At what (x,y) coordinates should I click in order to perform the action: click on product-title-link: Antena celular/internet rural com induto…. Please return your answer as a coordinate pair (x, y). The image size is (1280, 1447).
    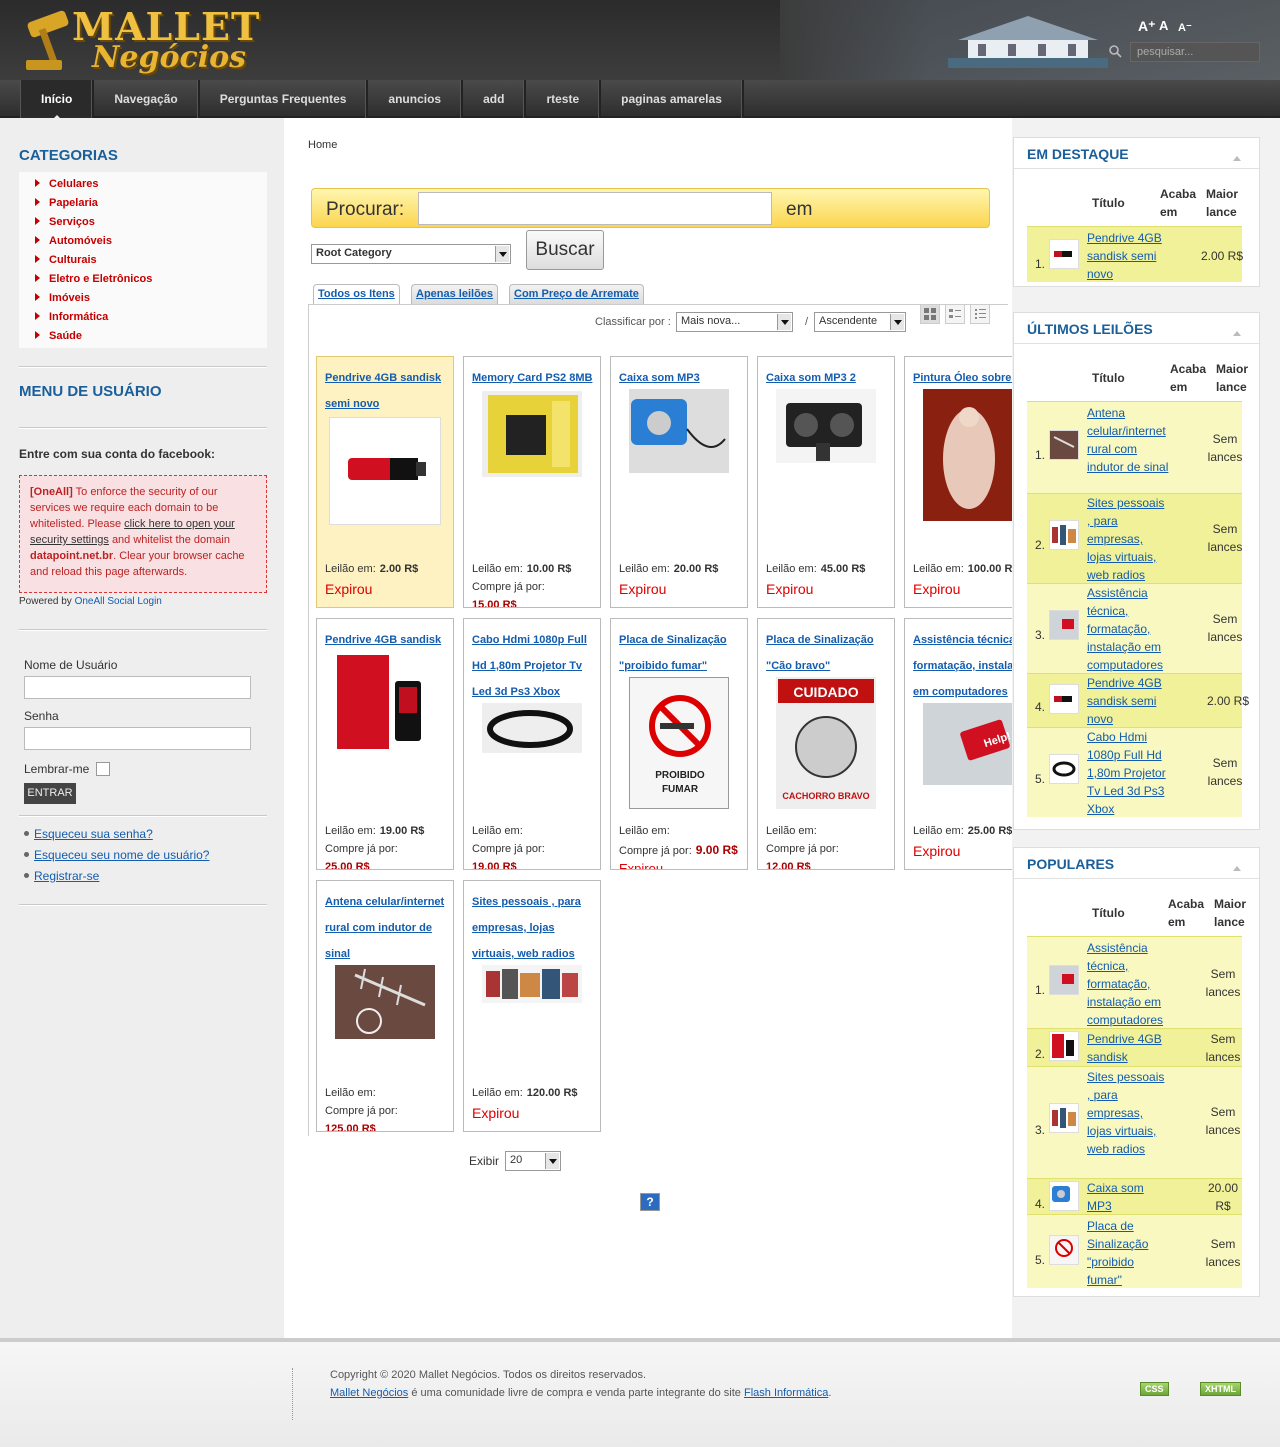
    Looking at the image, I should click on (387, 928).